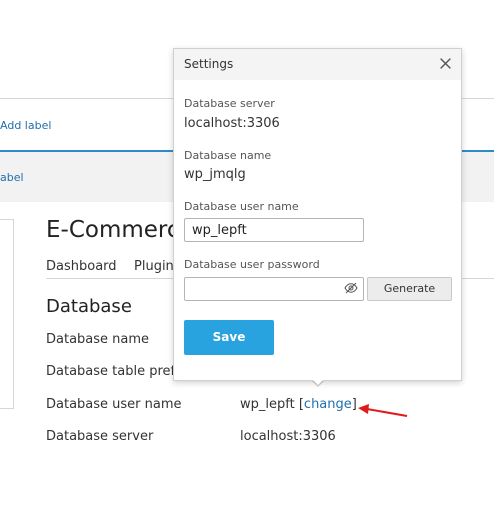 The image size is (494, 524). What do you see at coordinates (120, 230) in the screenshot?
I see `site-title: E-Commerce` at bounding box center [120, 230].